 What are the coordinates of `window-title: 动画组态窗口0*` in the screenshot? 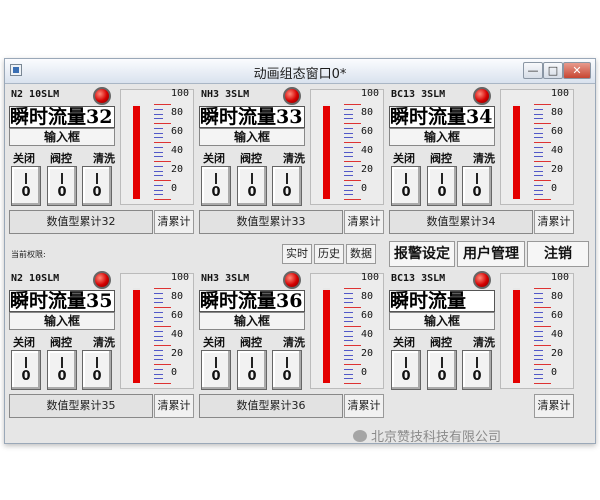 It's located at (300, 74).